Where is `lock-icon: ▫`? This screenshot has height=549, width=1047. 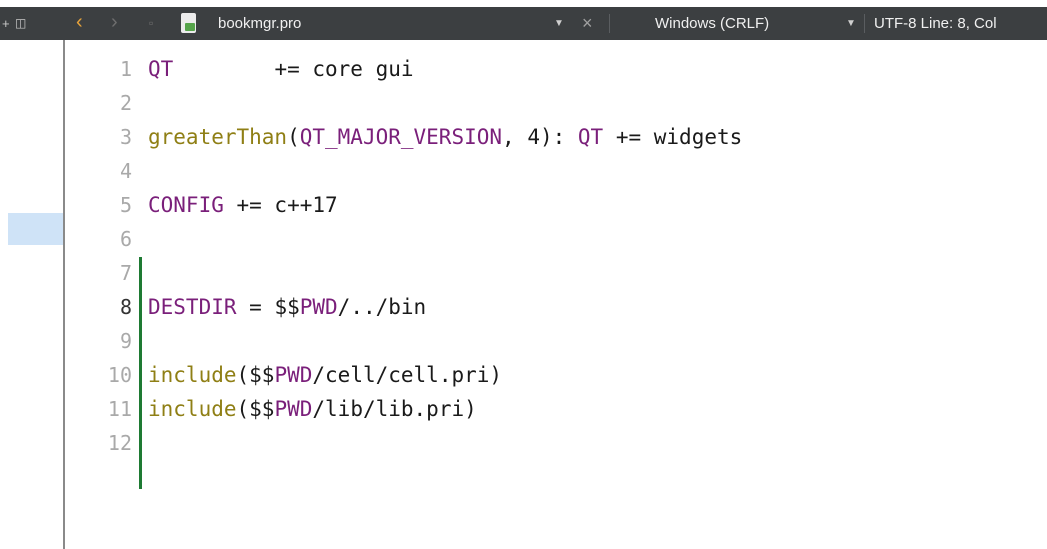
lock-icon: ▫ is located at coordinates (155, 23).